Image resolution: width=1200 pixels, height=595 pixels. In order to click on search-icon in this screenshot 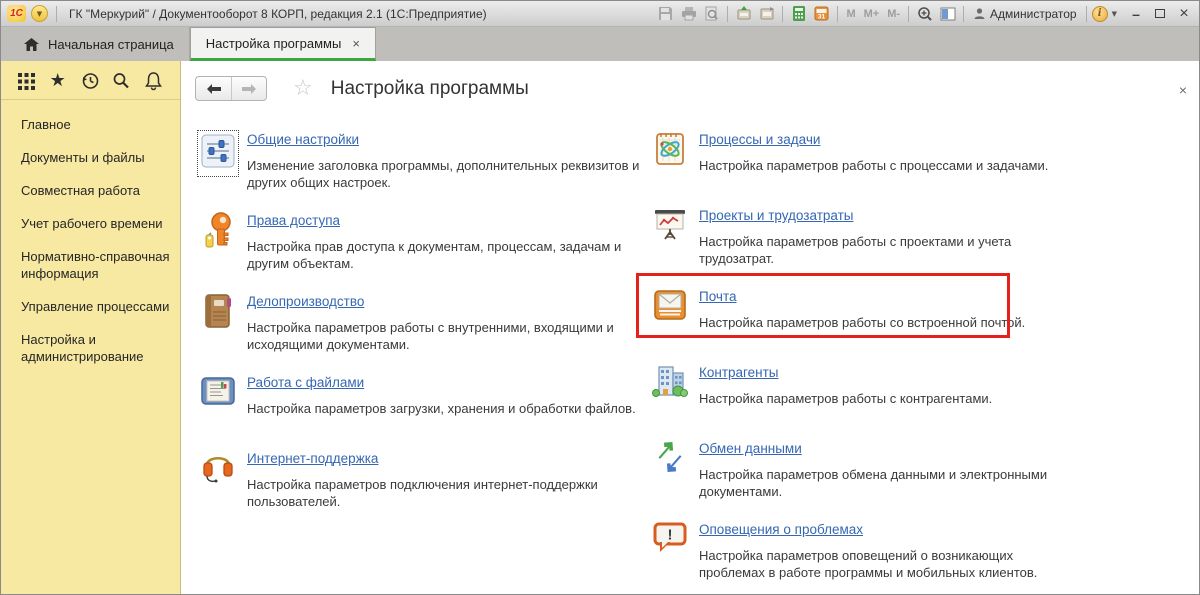, I will do `click(121, 81)`.